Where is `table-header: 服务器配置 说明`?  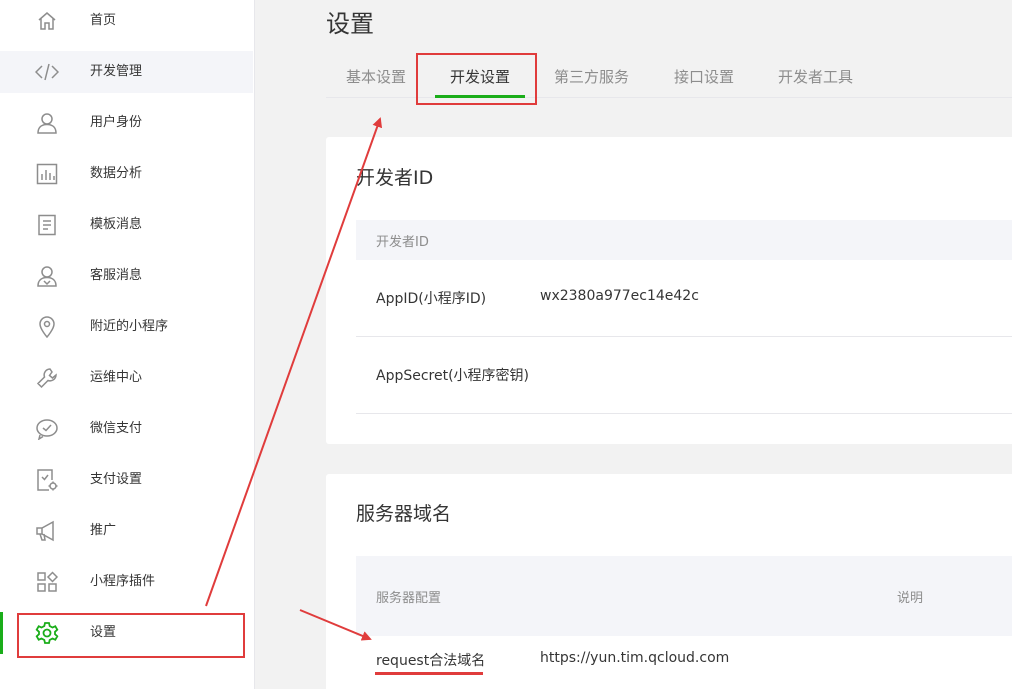
table-header: 服务器配置 说明 is located at coordinates (684, 596).